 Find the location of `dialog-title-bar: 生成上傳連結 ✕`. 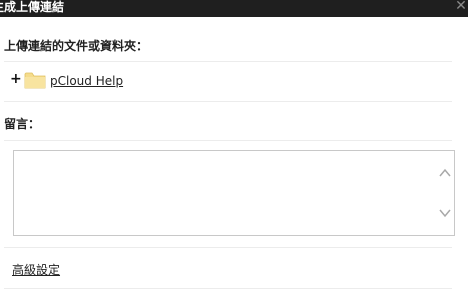

dialog-title-bar: 生成上傳連結 ✕ is located at coordinates (234, 8).